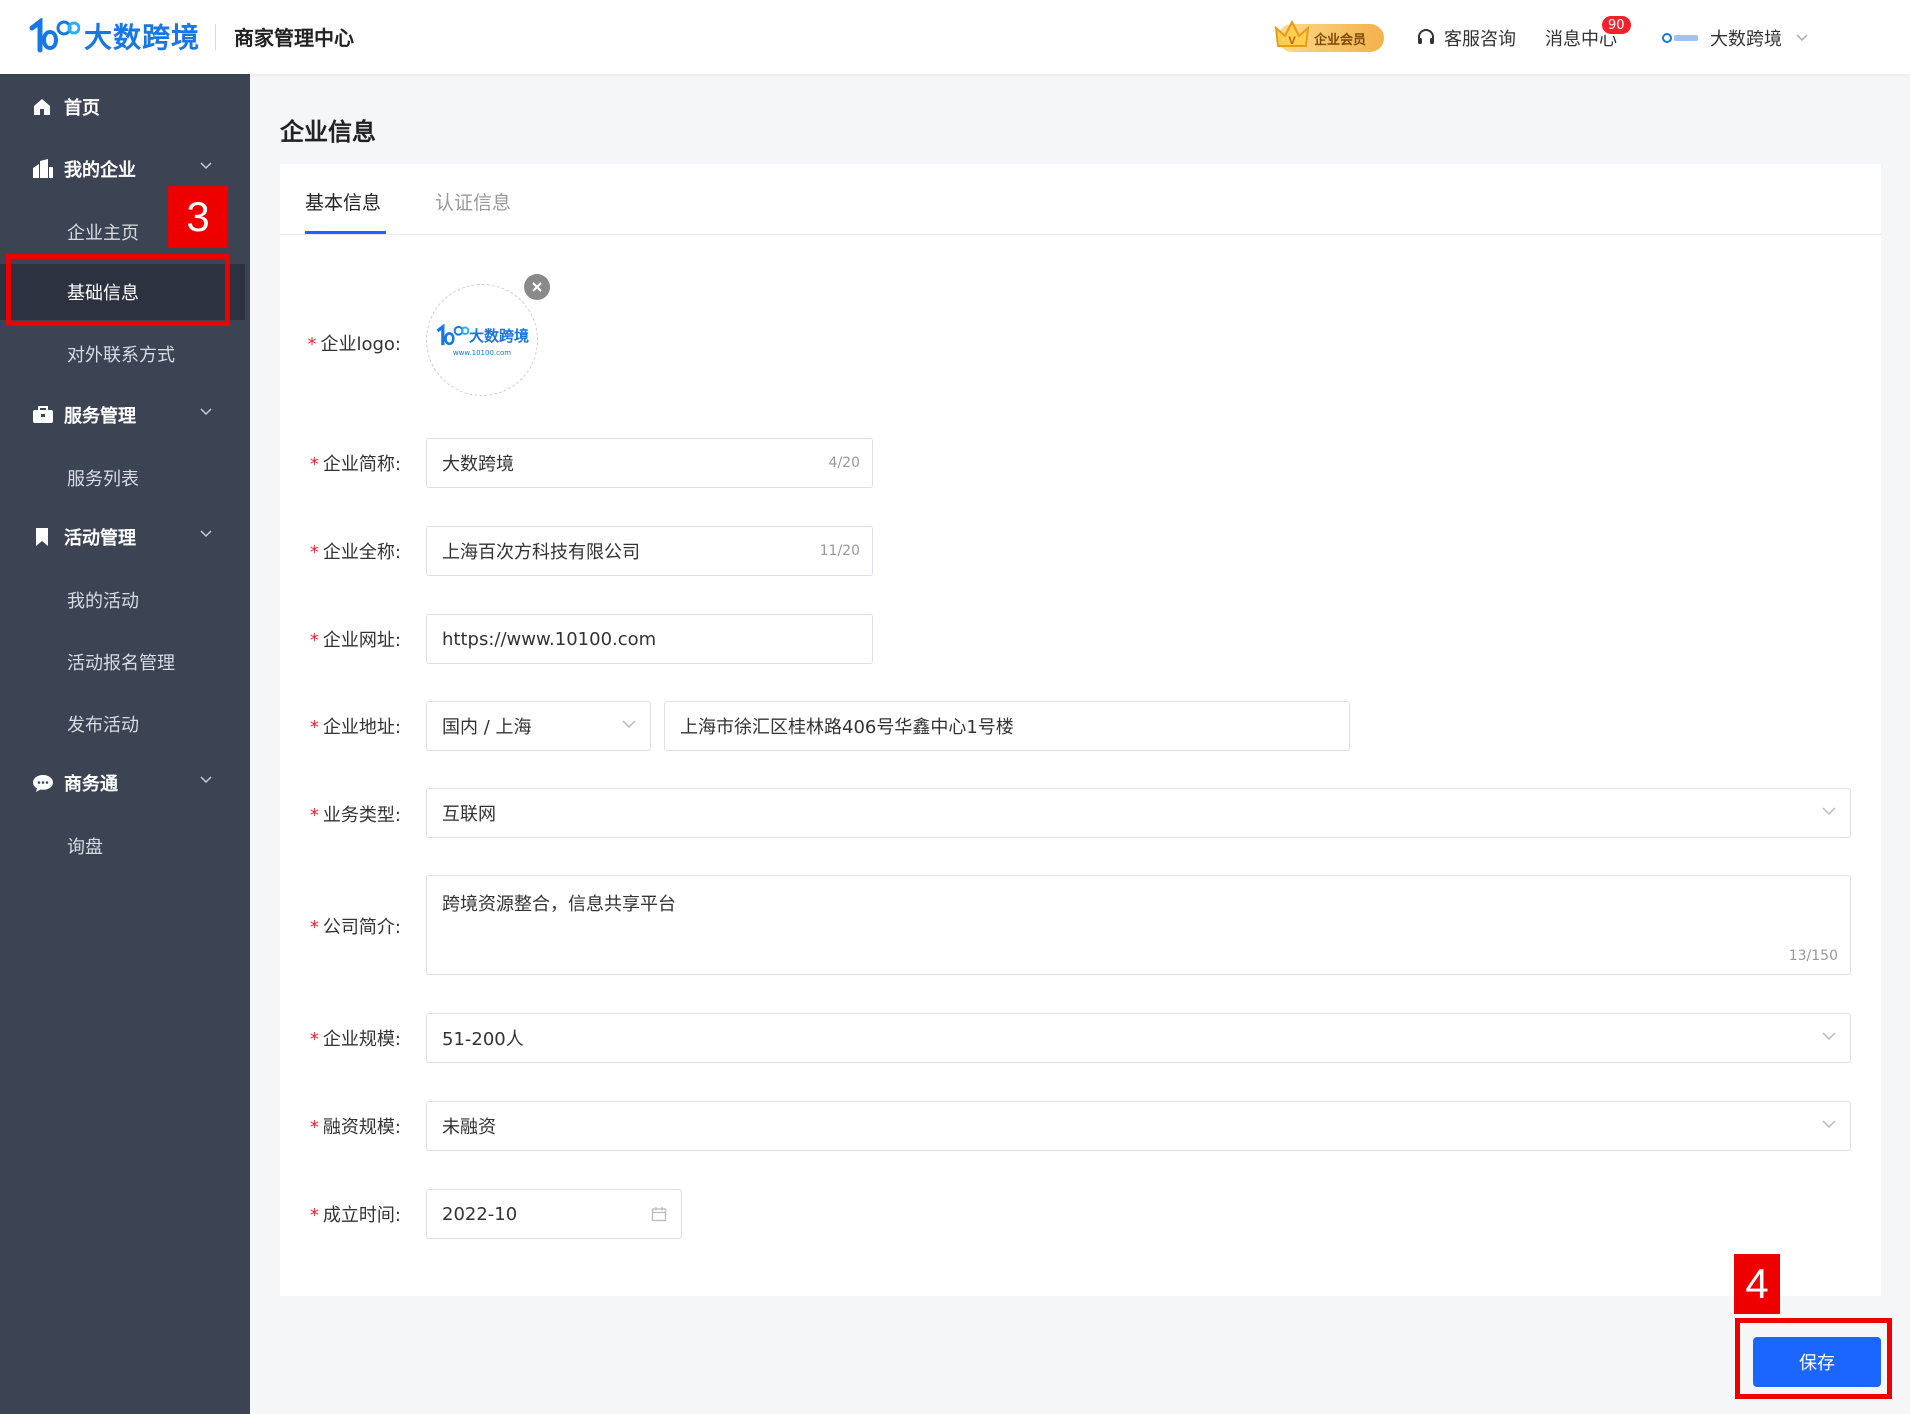 Image resolution: width=1910 pixels, height=1414 pixels. I want to click on sidebar-group-business: 商务通, so click(125, 783).